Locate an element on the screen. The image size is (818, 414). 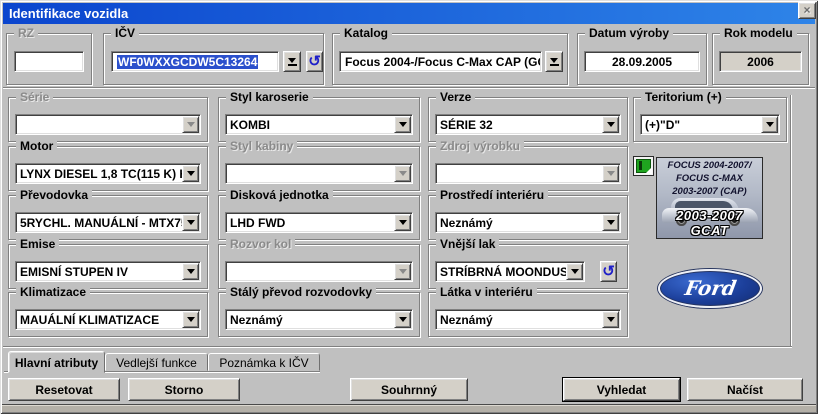
souhrnny-button: Souhrnný is located at coordinates (409, 389).